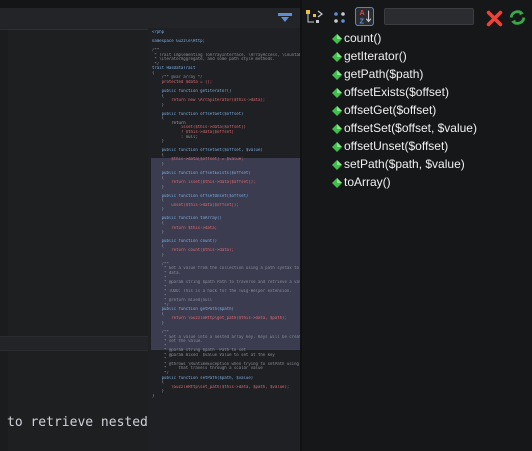 The image size is (532, 451). Describe the element at coordinates (74, 343) in the screenshot. I see `current-line-highlight` at that location.